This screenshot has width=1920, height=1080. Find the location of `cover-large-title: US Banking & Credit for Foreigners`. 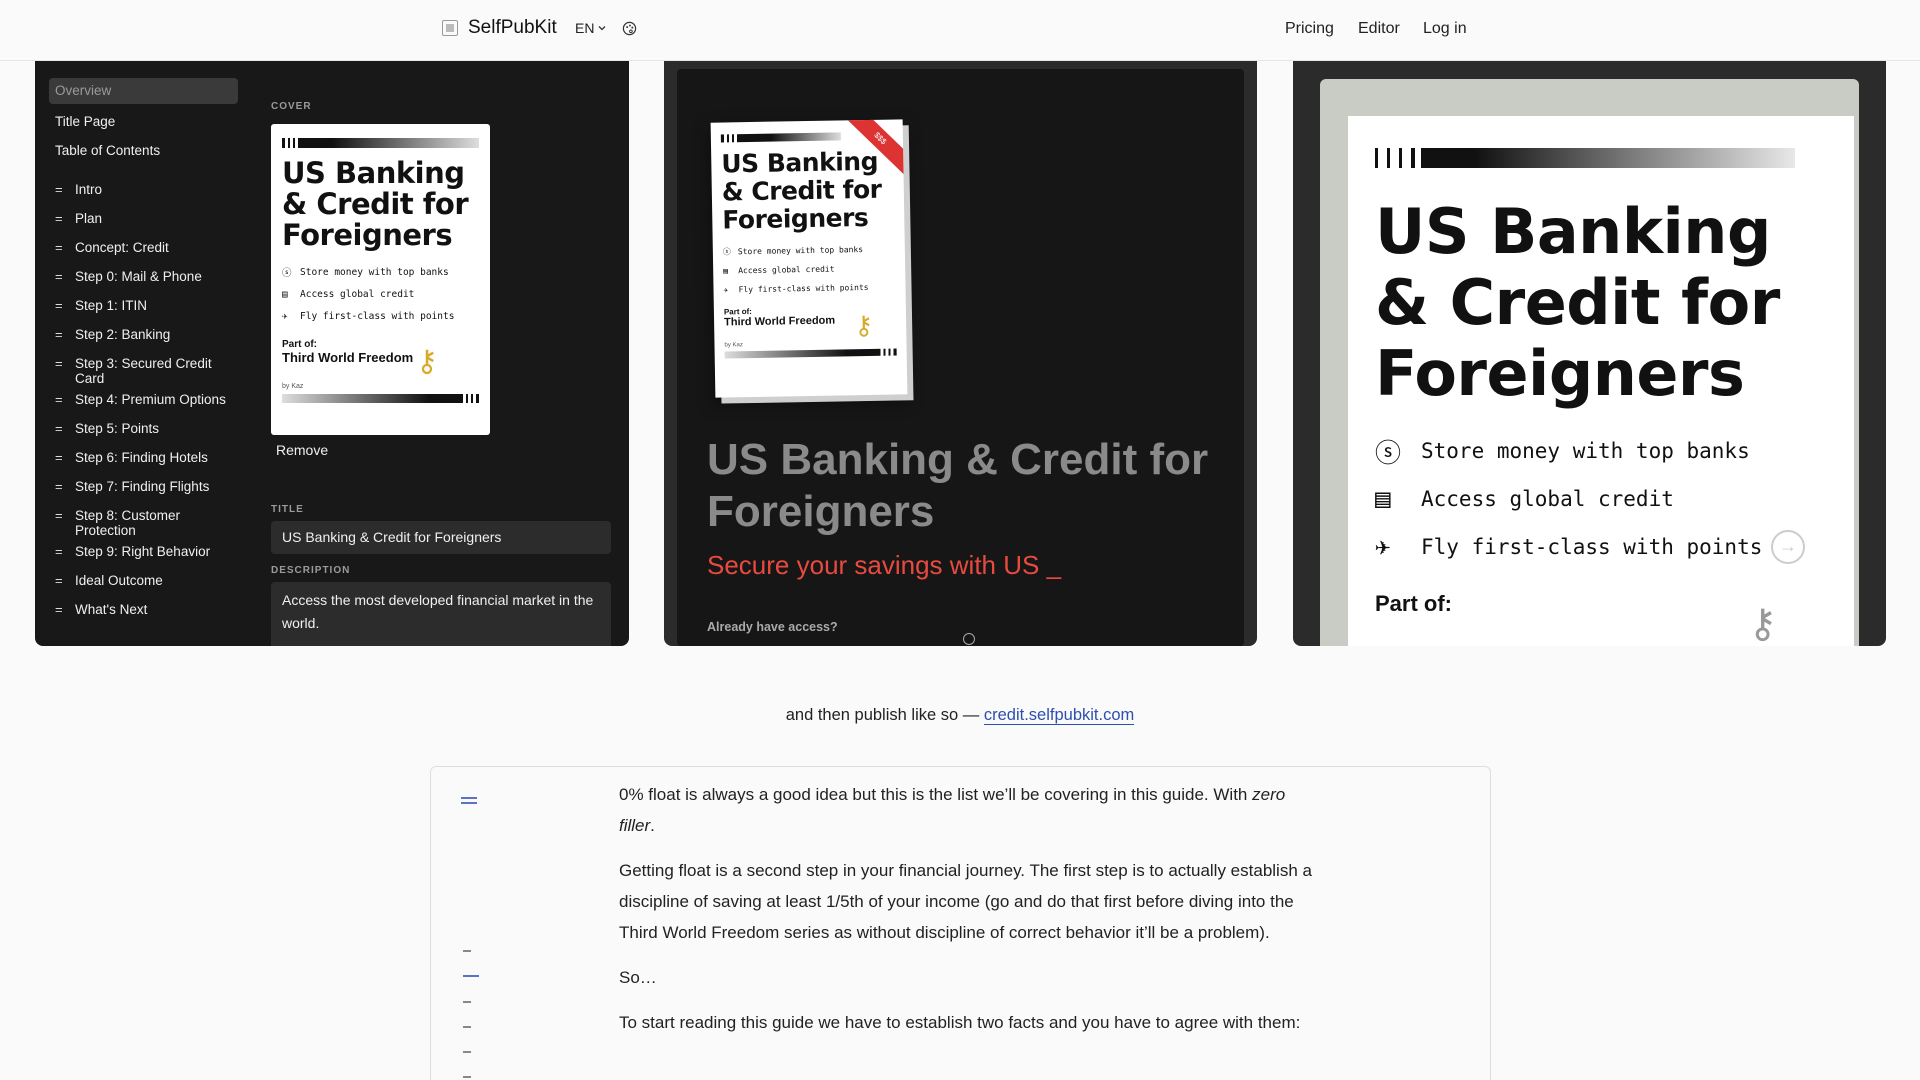

cover-large-title: US Banking & Credit for Foreigners is located at coordinates (1577, 302).